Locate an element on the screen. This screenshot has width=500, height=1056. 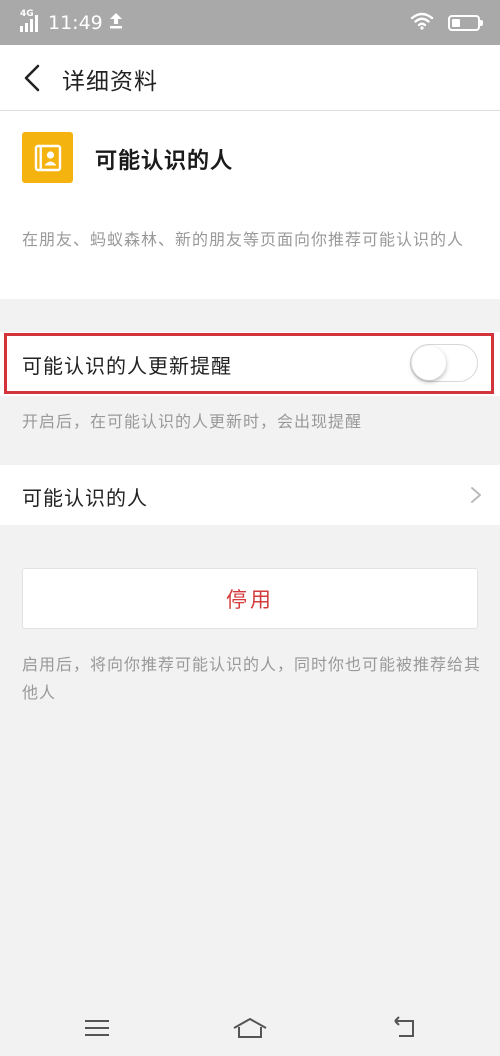
battery-icon is located at coordinates (465, 23).